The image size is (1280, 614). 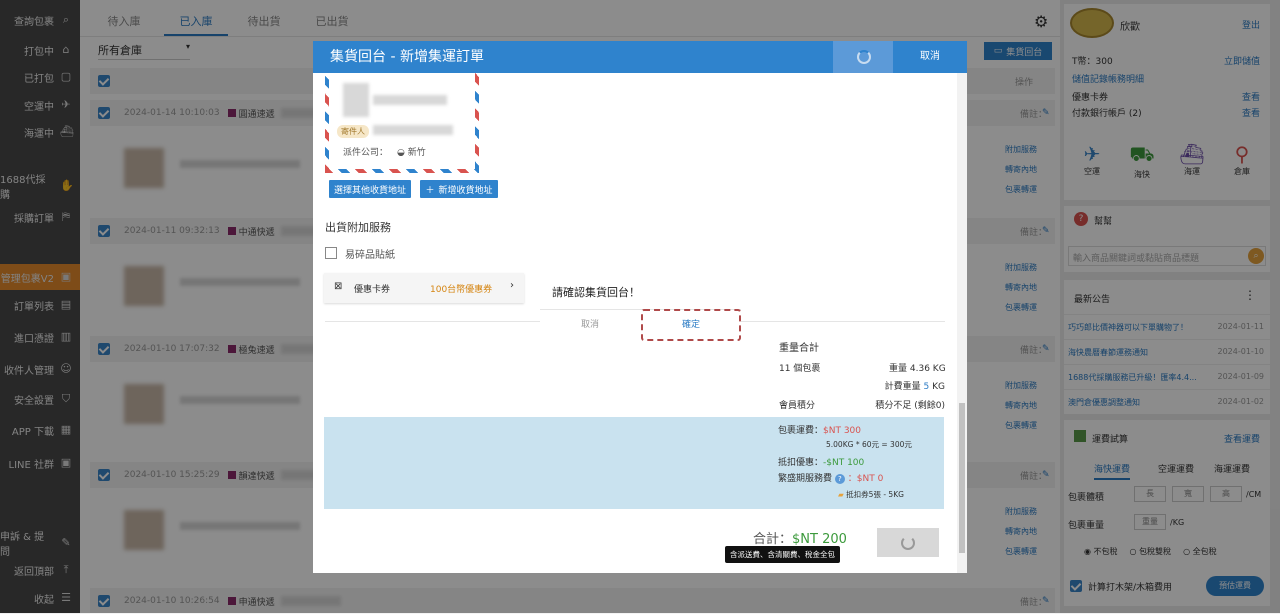 What do you see at coordinates (875, 494) in the screenshot?
I see `coupon-note-text: 抵扣券5張 - 5KG` at bounding box center [875, 494].